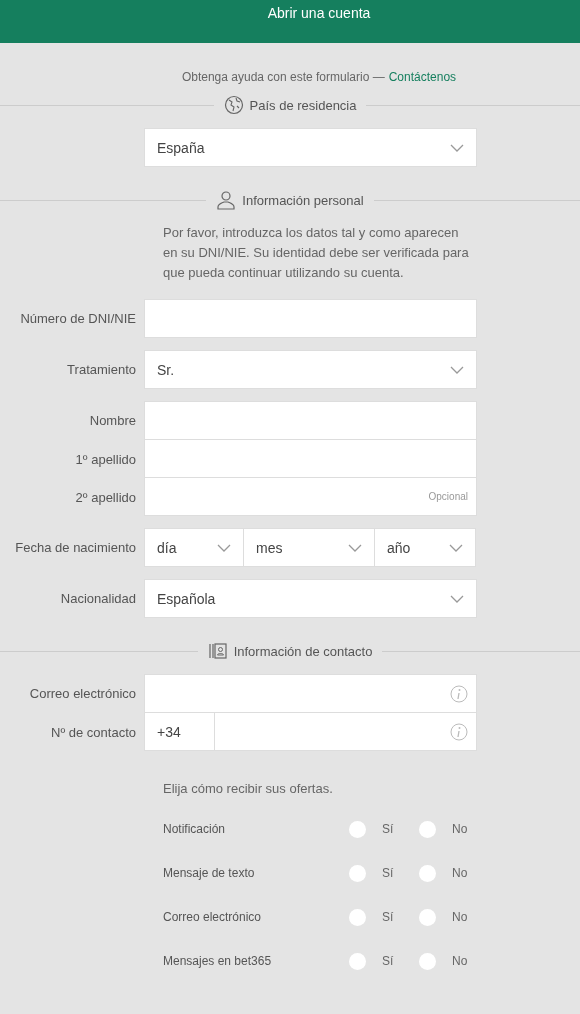 This screenshot has height=1014, width=580. Describe the element at coordinates (75, 547) in the screenshot. I see `field-label: Fecha de nacimiento` at that location.